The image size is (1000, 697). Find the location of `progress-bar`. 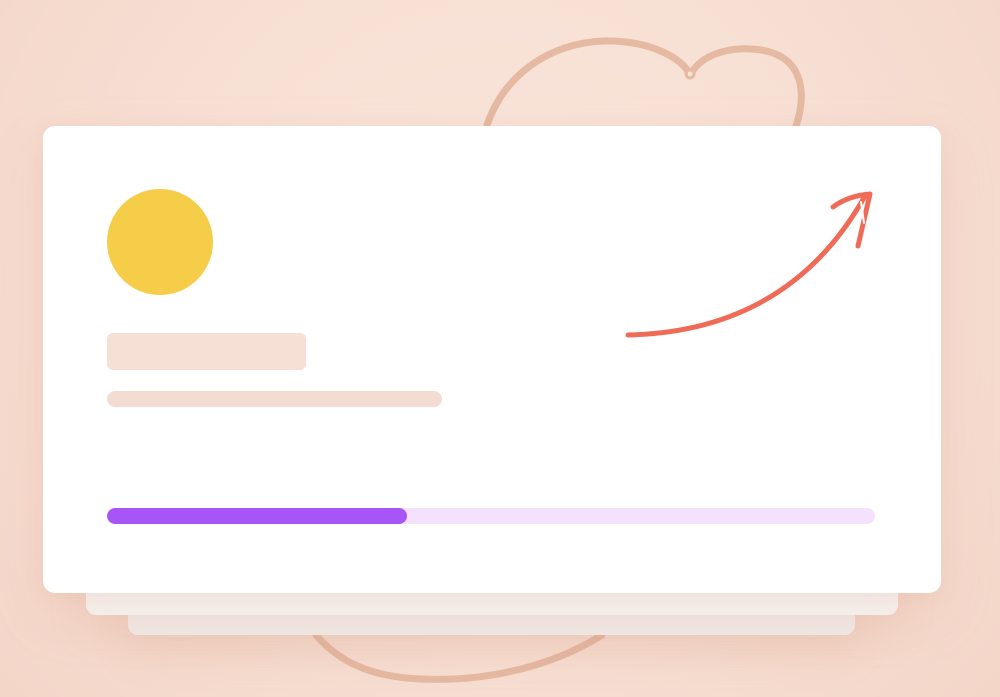

progress-bar is located at coordinates (491, 516).